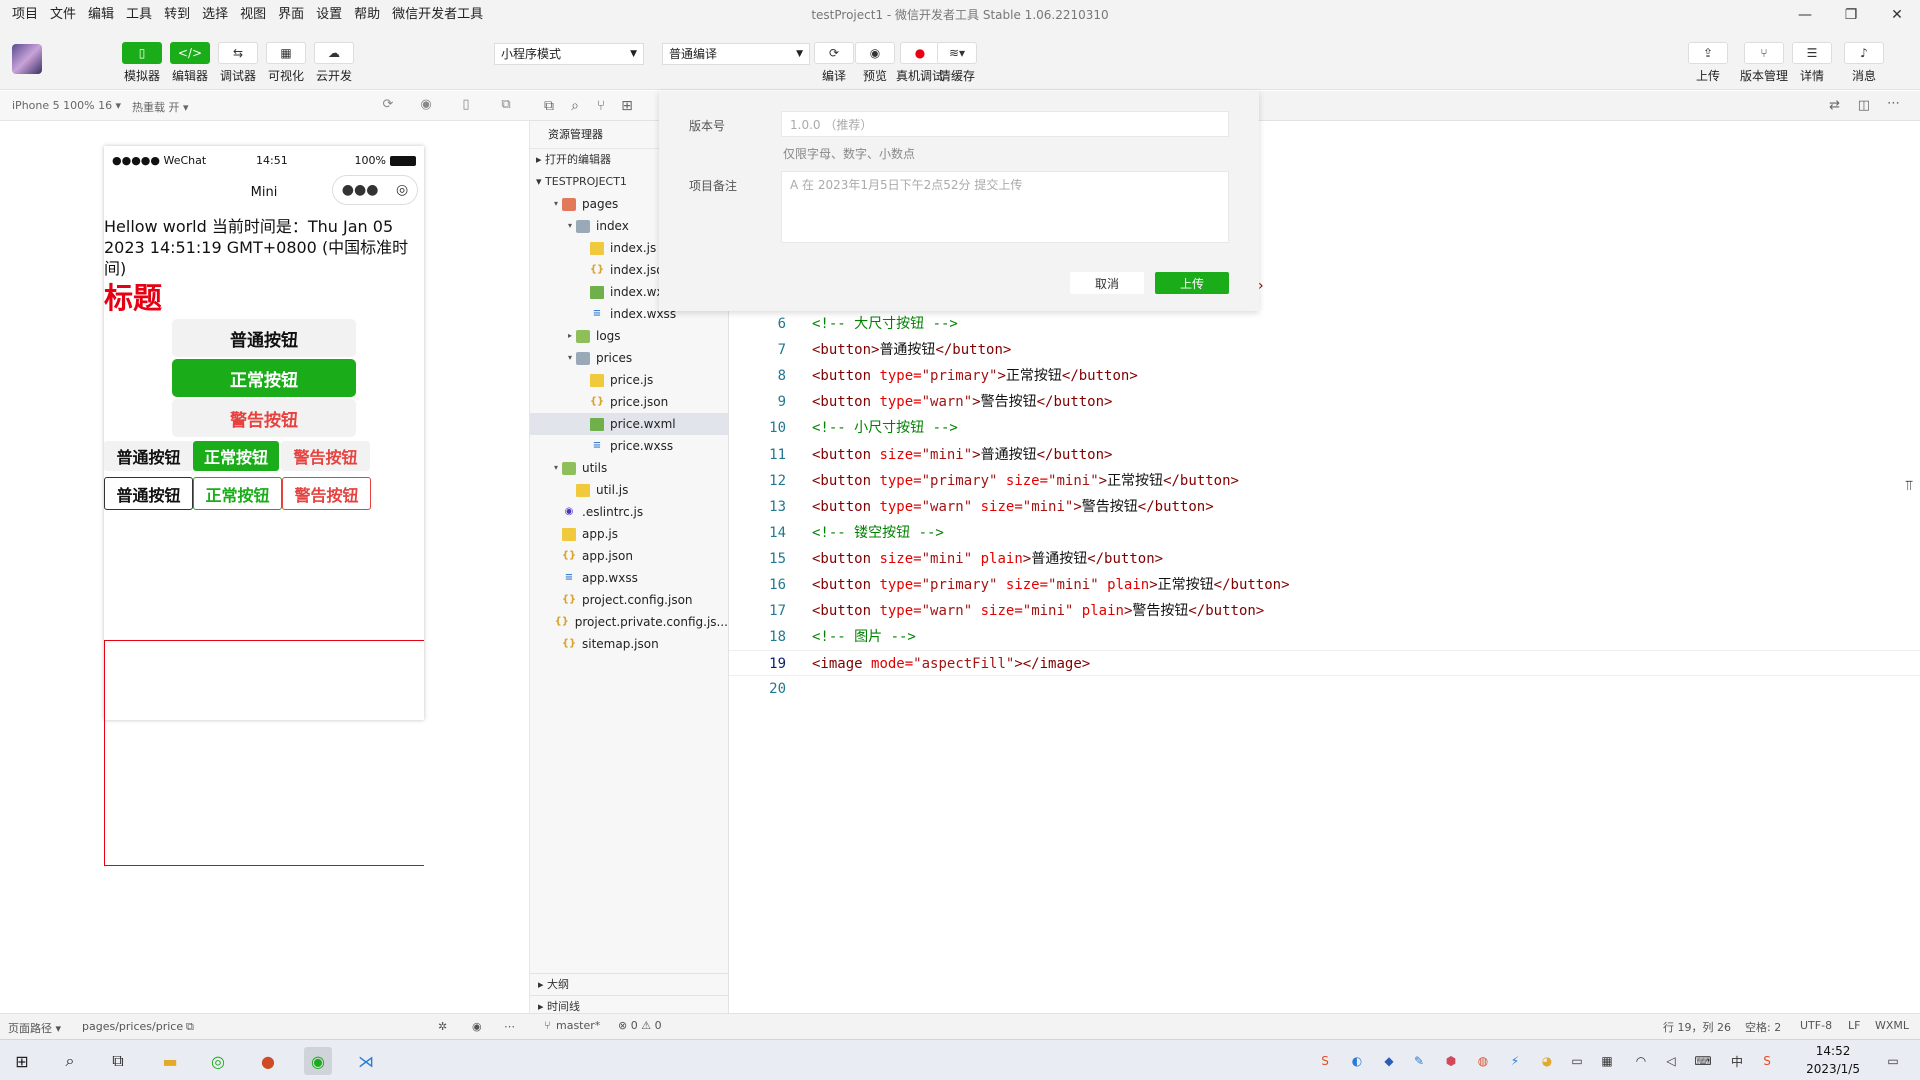 The image size is (1920, 1080). What do you see at coordinates (27, 59) in the screenshot?
I see `avatar` at bounding box center [27, 59].